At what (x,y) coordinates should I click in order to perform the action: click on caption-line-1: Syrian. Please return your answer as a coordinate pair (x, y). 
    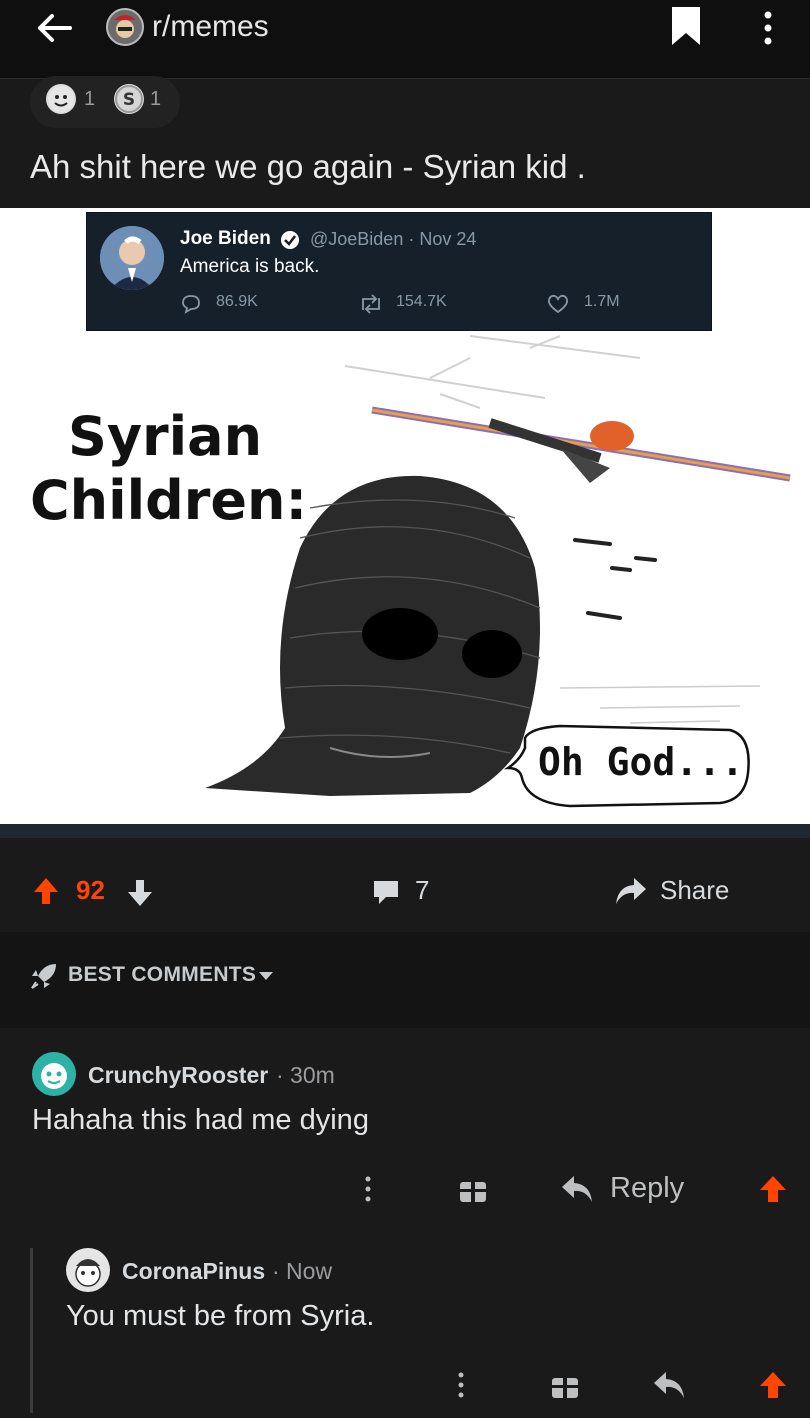
    Looking at the image, I should click on (165, 436).